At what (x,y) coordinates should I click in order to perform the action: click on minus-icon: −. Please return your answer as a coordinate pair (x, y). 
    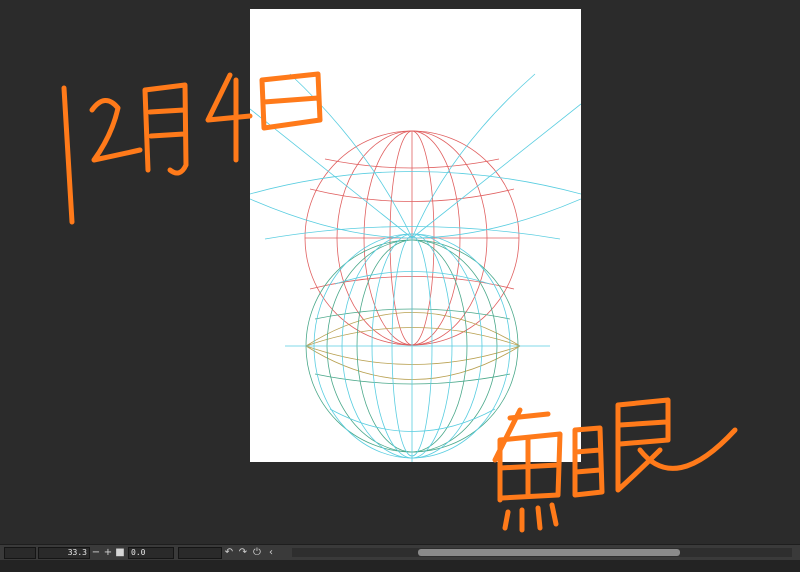
    Looking at the image, I should click on (96, 553).